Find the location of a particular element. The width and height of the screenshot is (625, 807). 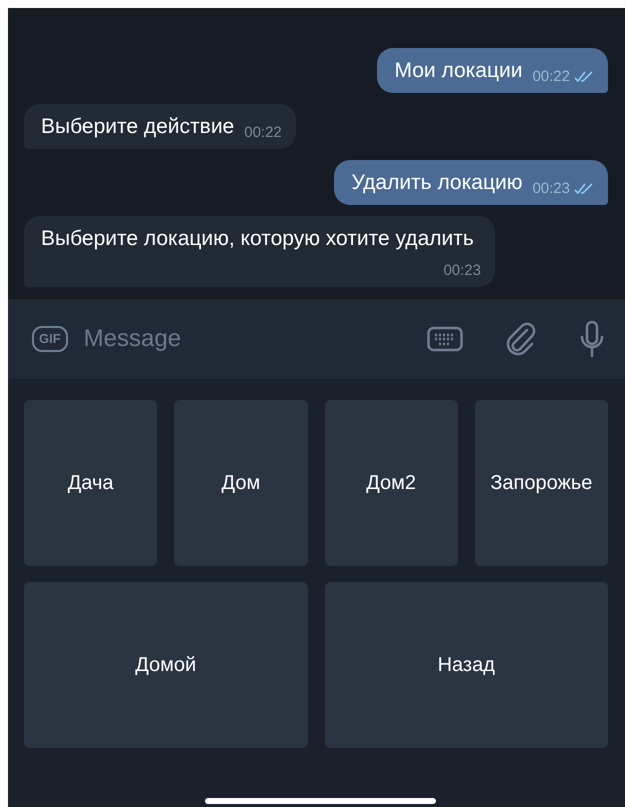

keyboard-button: Запорожье is located at coordinates (541, 483).